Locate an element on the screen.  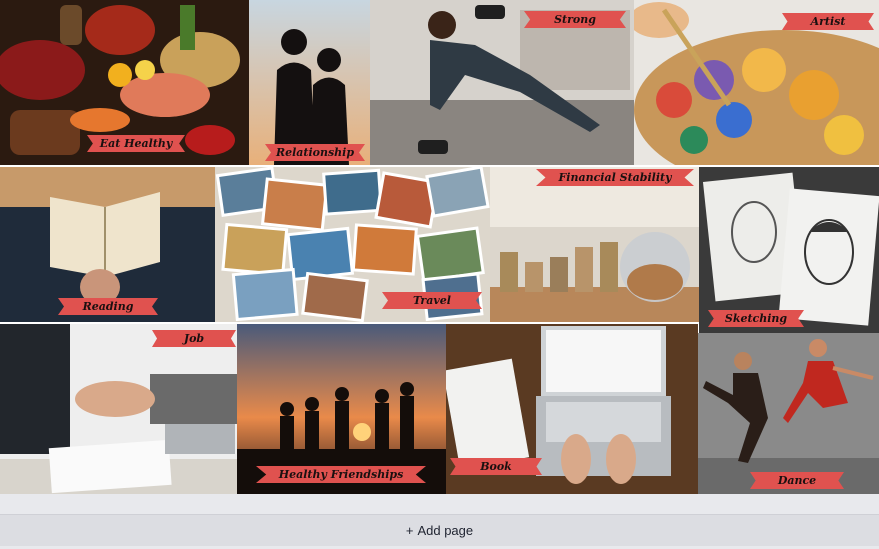
tile-label-financial-stability: Financial Stability is located at coordinates (615, 177).